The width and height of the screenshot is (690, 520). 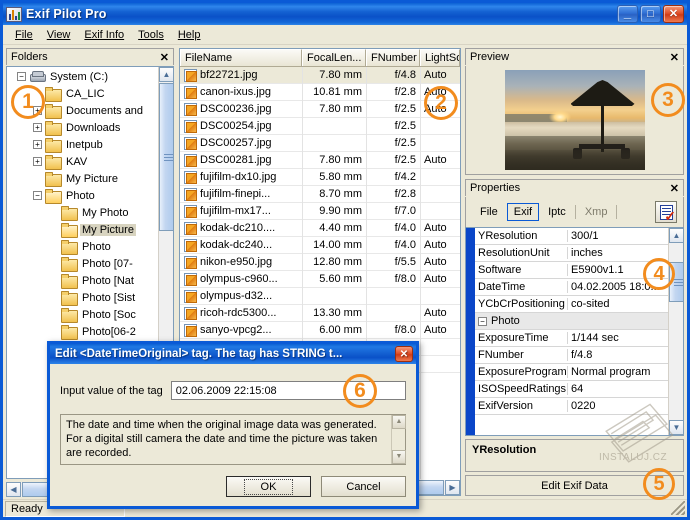 I want to click on properties-row: ExposureProgram Normal program, so click(x=571, y=372).